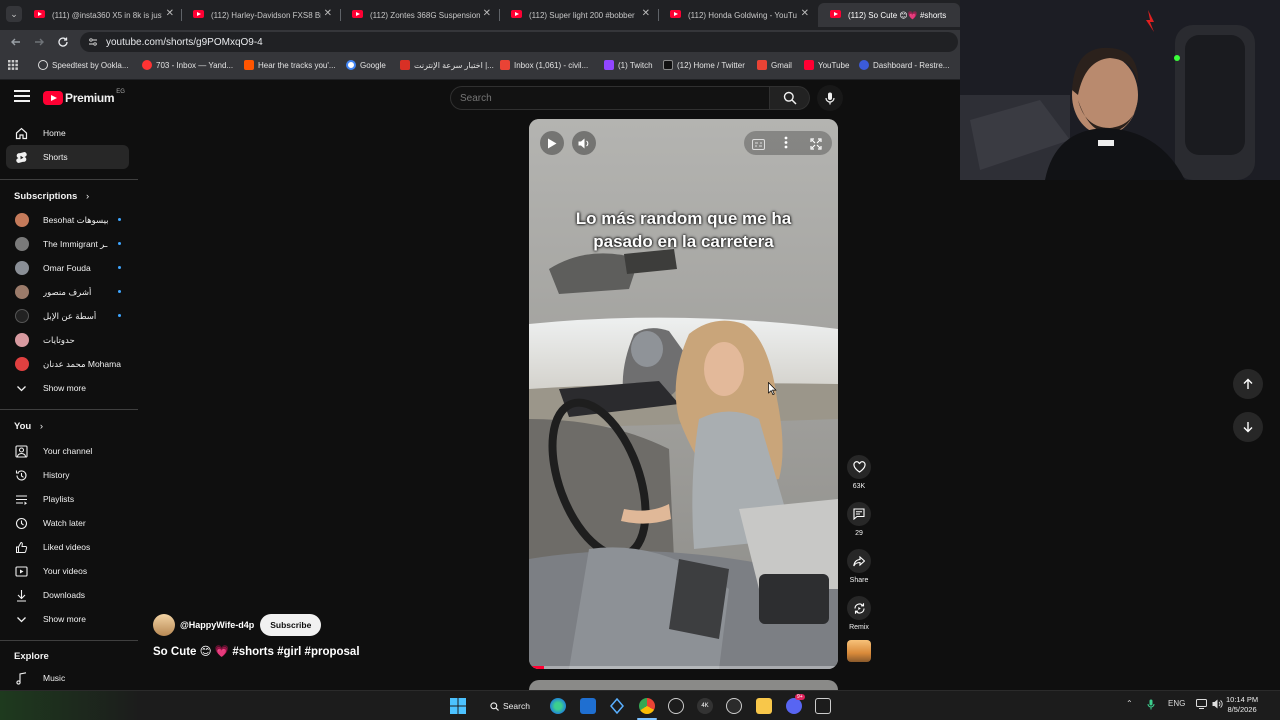 Image resolution: width=1280 pixels, height=720 pixels. Describe the element at coordinates (588, 706) in the screenshot. I see `outlook-icon` at that location.